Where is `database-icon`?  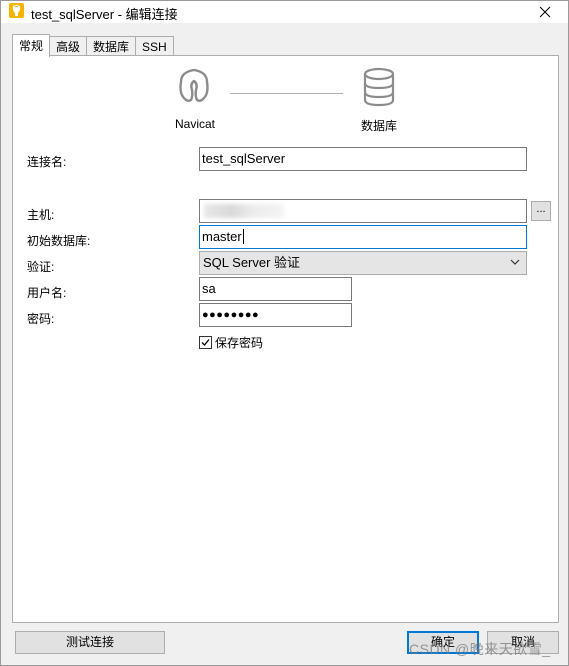 database-icon is located at coordinates (379, 87).